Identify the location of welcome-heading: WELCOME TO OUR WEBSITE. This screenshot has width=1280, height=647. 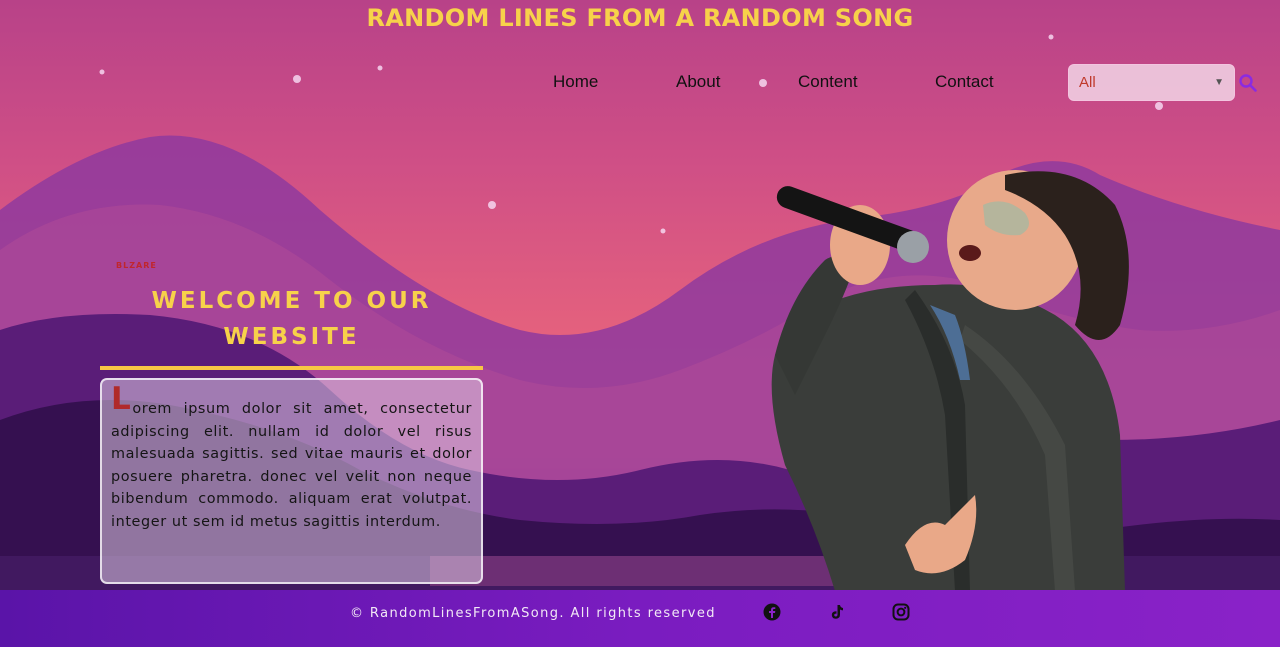
(291, 319).